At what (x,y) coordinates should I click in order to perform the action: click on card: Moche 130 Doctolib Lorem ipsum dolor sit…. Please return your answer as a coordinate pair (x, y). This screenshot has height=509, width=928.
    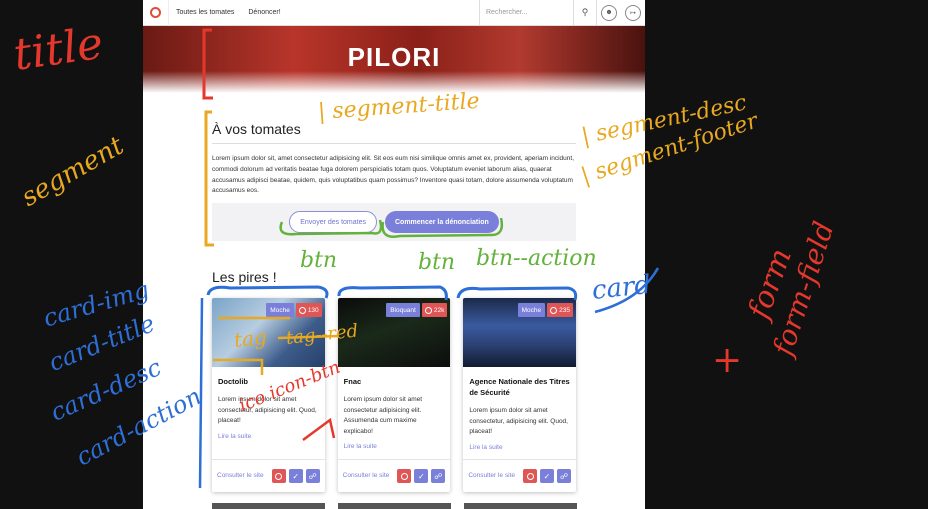
    Looking at the image, I should click on (268, 395).